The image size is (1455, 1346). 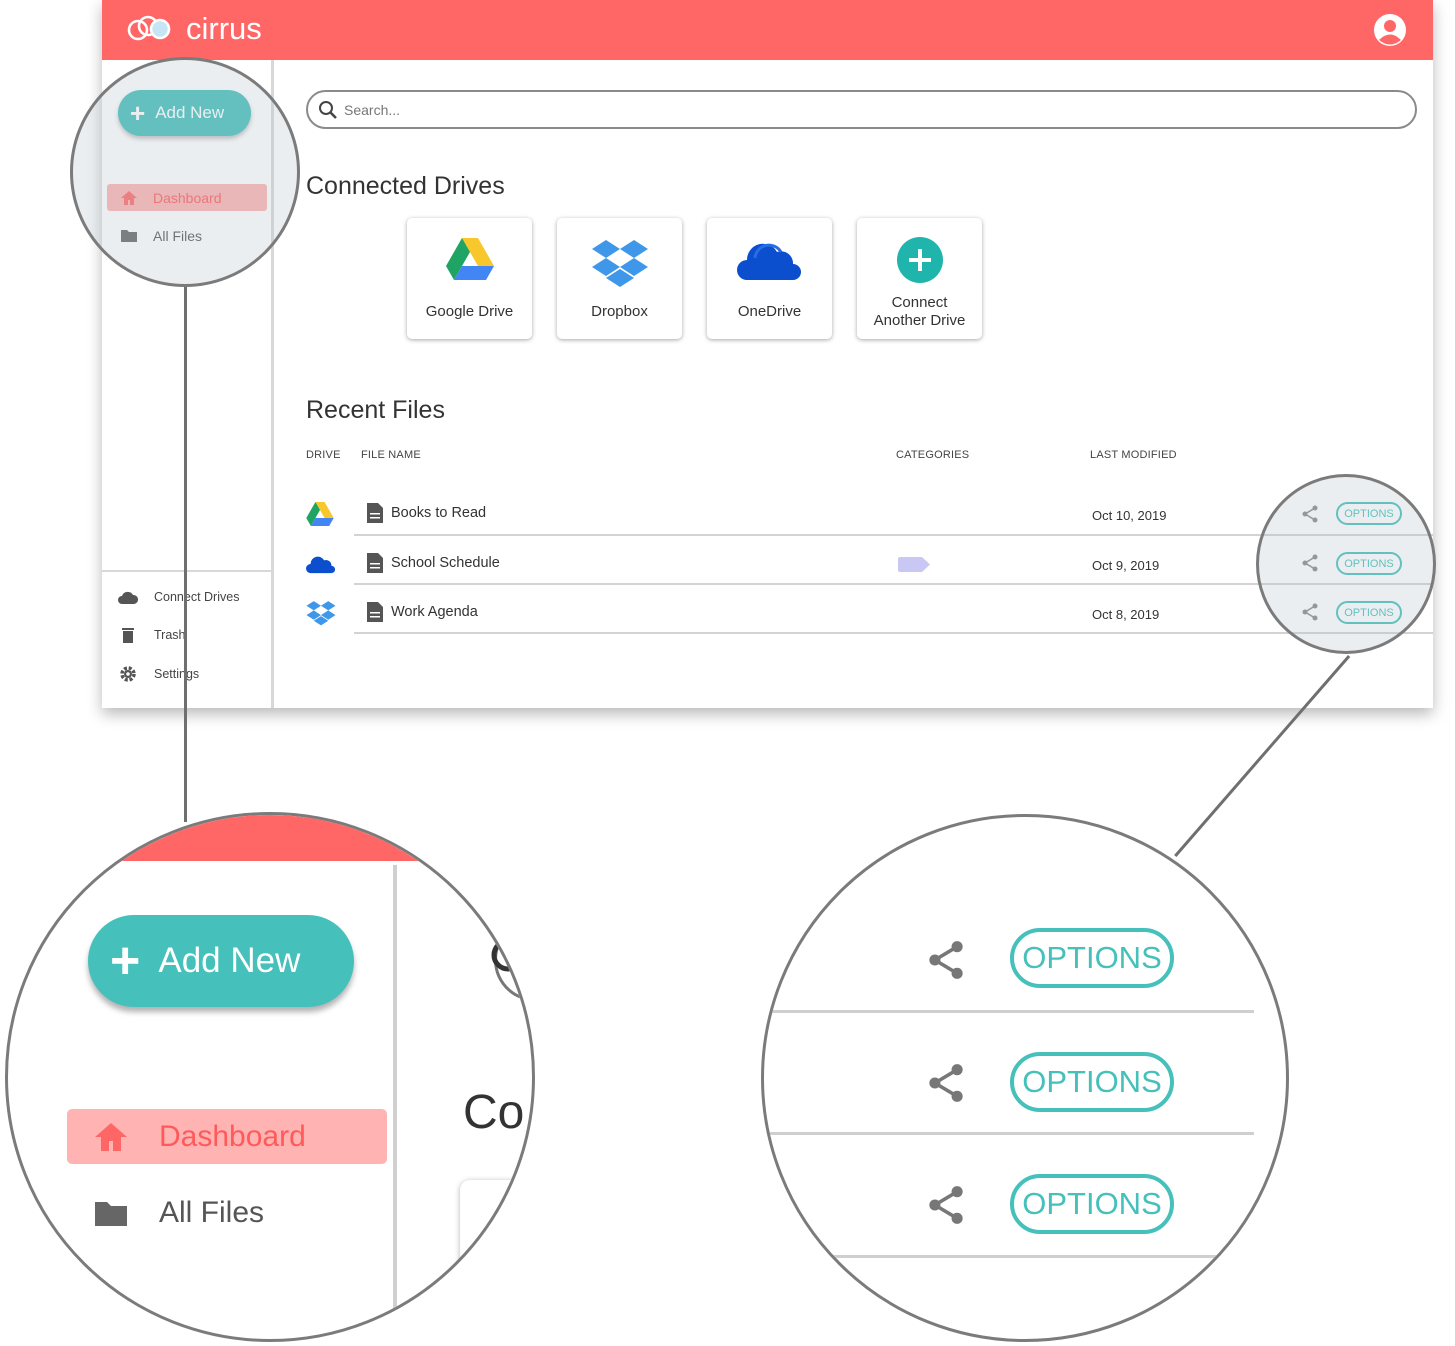 I want to click on zoom-drive-card-partial, so click(x=496, y=1240).